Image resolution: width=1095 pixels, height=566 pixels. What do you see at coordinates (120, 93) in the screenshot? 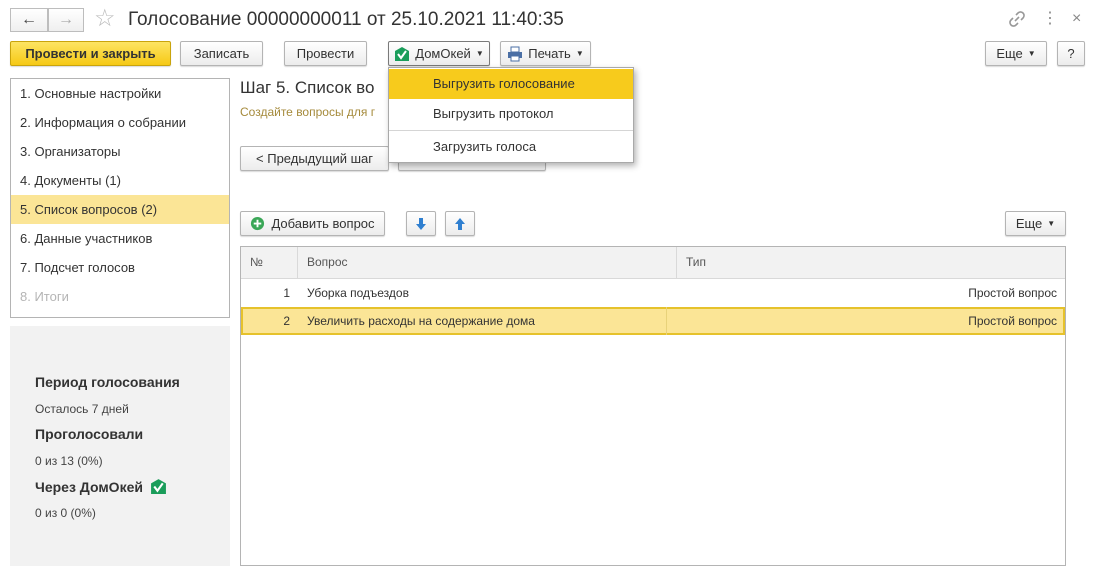
I see `step-item: 1. Основные настройки` at bounding box center [120, 93].